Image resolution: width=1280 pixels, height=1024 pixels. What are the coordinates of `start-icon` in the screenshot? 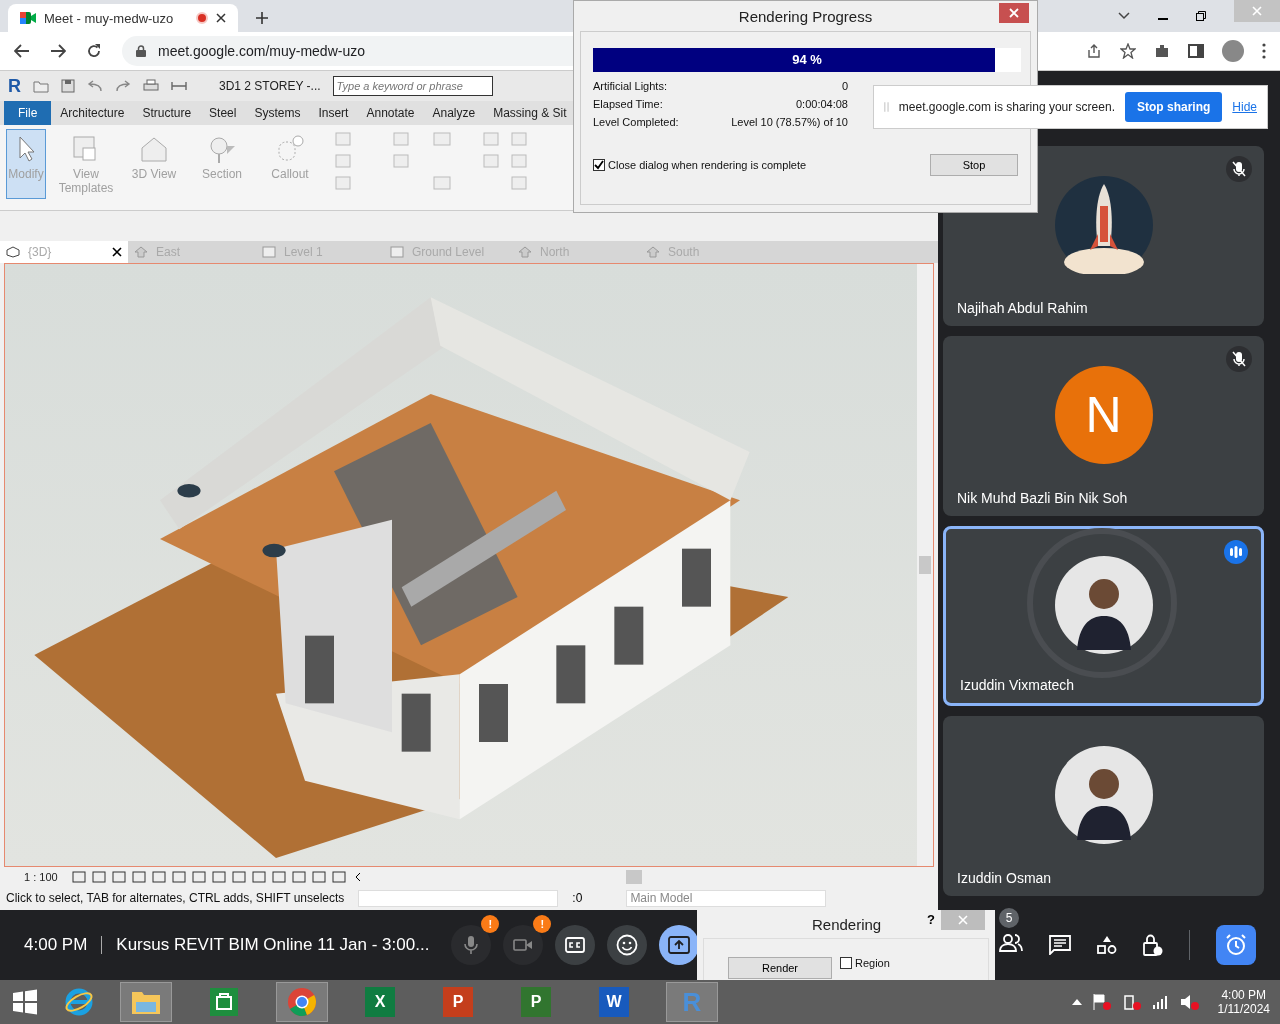 It's located at (25, 1002).